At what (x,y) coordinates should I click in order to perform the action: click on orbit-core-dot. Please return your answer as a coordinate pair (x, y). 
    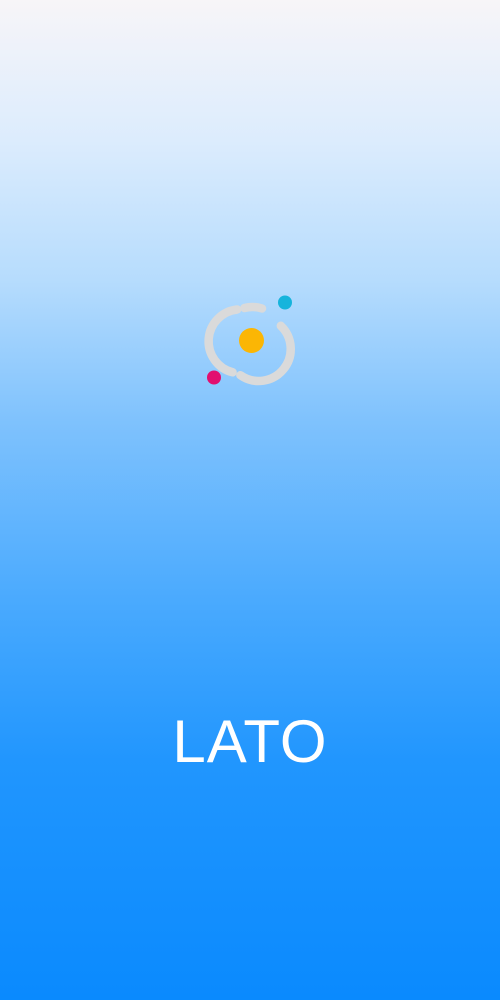
    Looking at the image, I should click on (251, 340).